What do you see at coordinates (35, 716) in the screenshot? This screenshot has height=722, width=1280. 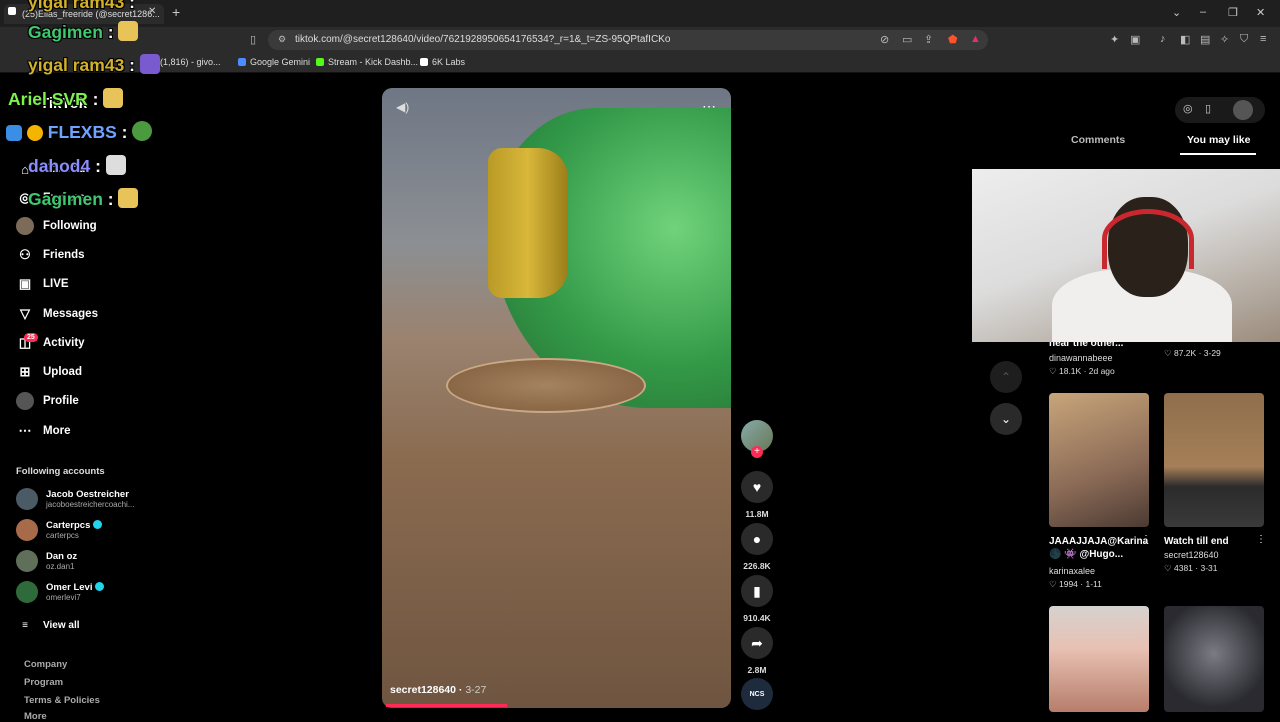 I see `footer-link-more: More` at bounding box center [35, 716].